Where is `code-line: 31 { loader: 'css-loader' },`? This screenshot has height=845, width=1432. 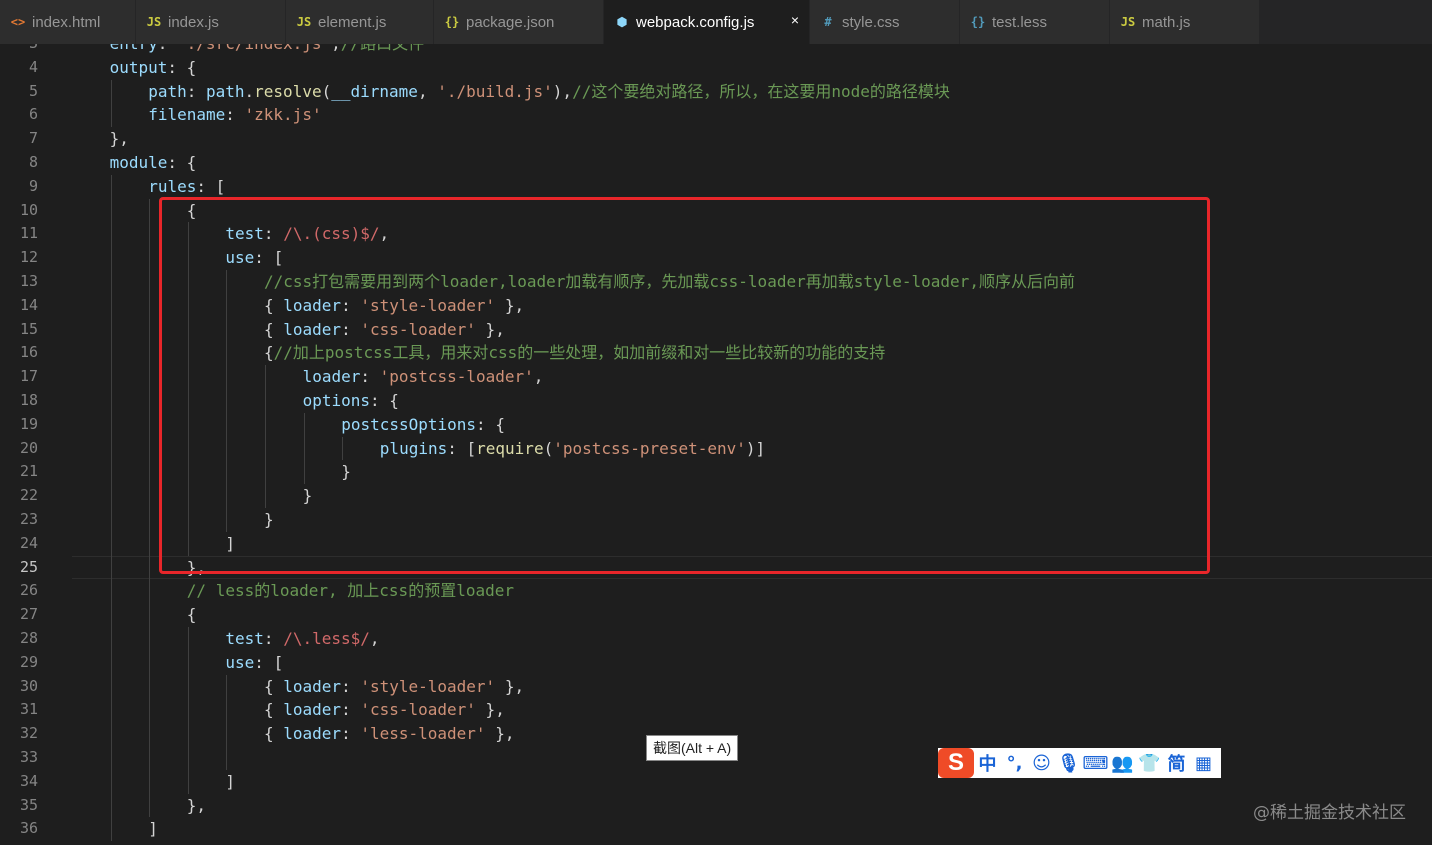
code-line: 31 { loader: 'css-loader' }, is located at coordinates (716, 710).